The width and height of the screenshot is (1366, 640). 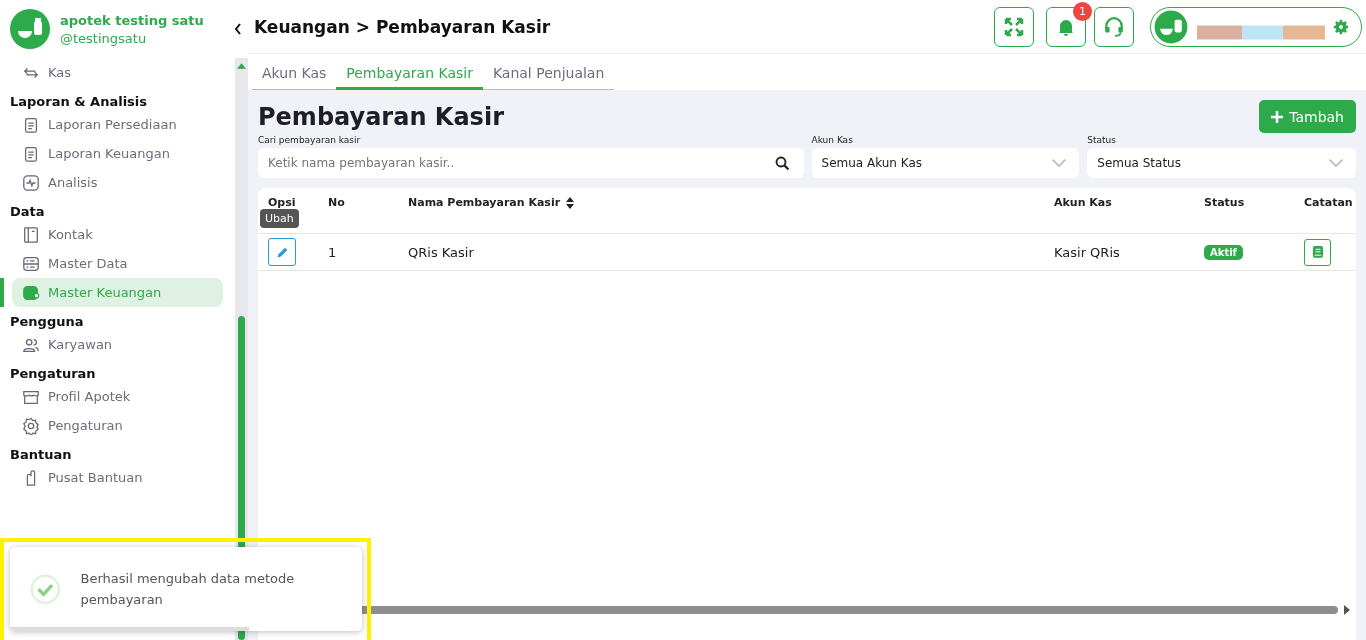 I want to click on fullscreen-button, so click(x=1014, y=26).